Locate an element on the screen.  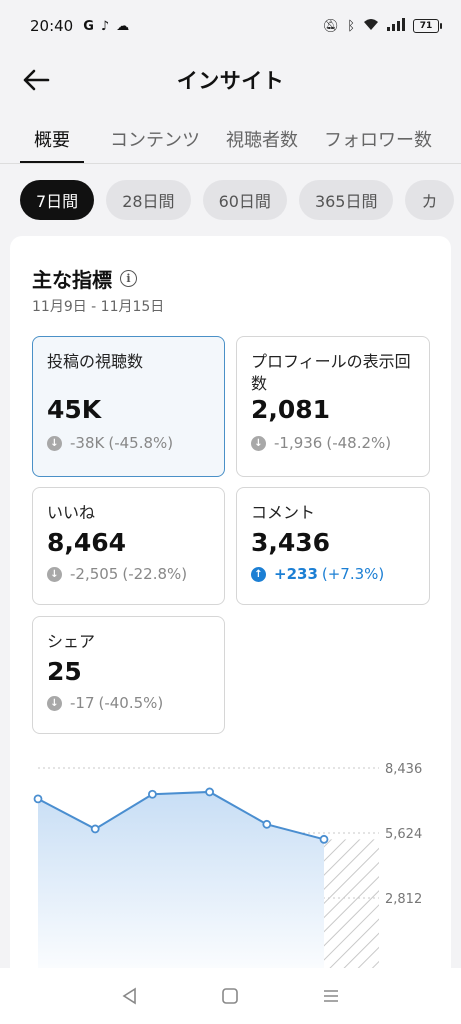
y-tick-label: 2,812 is located at coordinates (403, 899).